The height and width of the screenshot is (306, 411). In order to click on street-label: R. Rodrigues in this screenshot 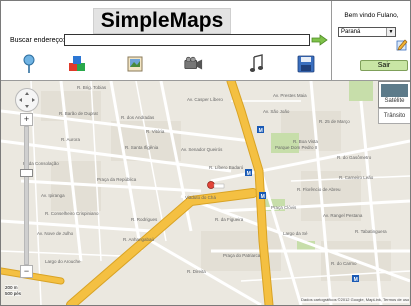, I will do `click(144, 219)`.